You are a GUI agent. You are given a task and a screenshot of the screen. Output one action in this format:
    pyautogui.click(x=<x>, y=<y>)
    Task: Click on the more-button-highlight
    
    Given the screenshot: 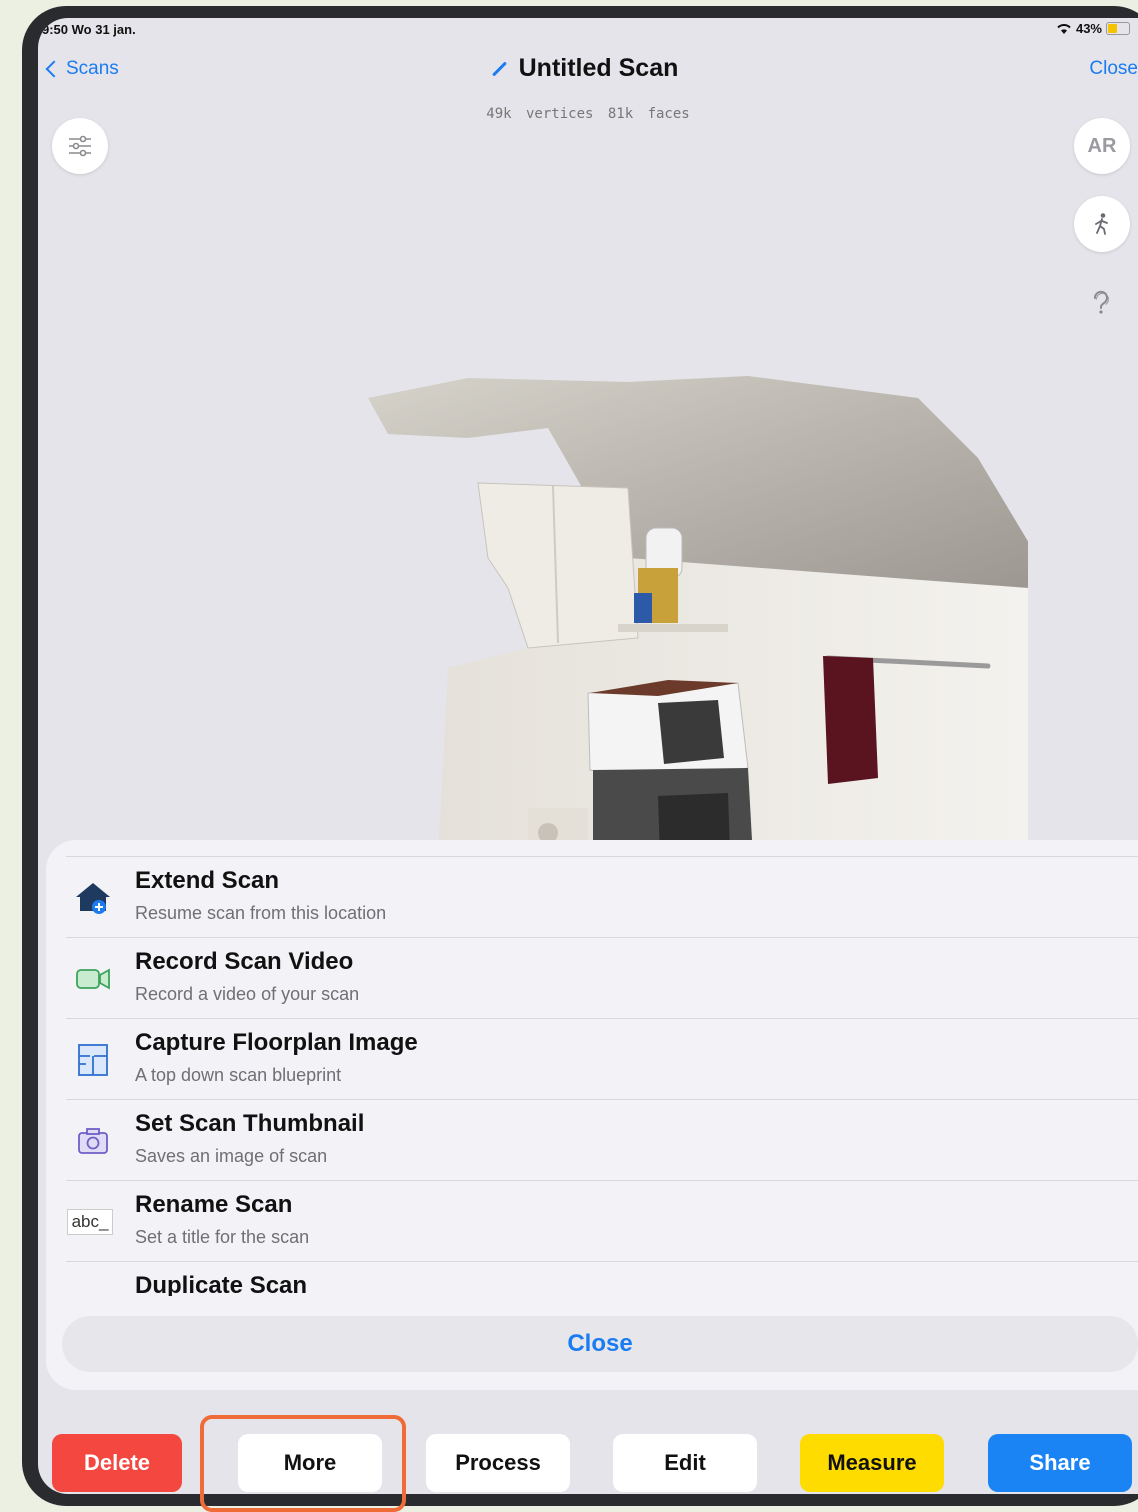 What is the action you would take?
    pyautogui.click(x=303, y=1463)
    